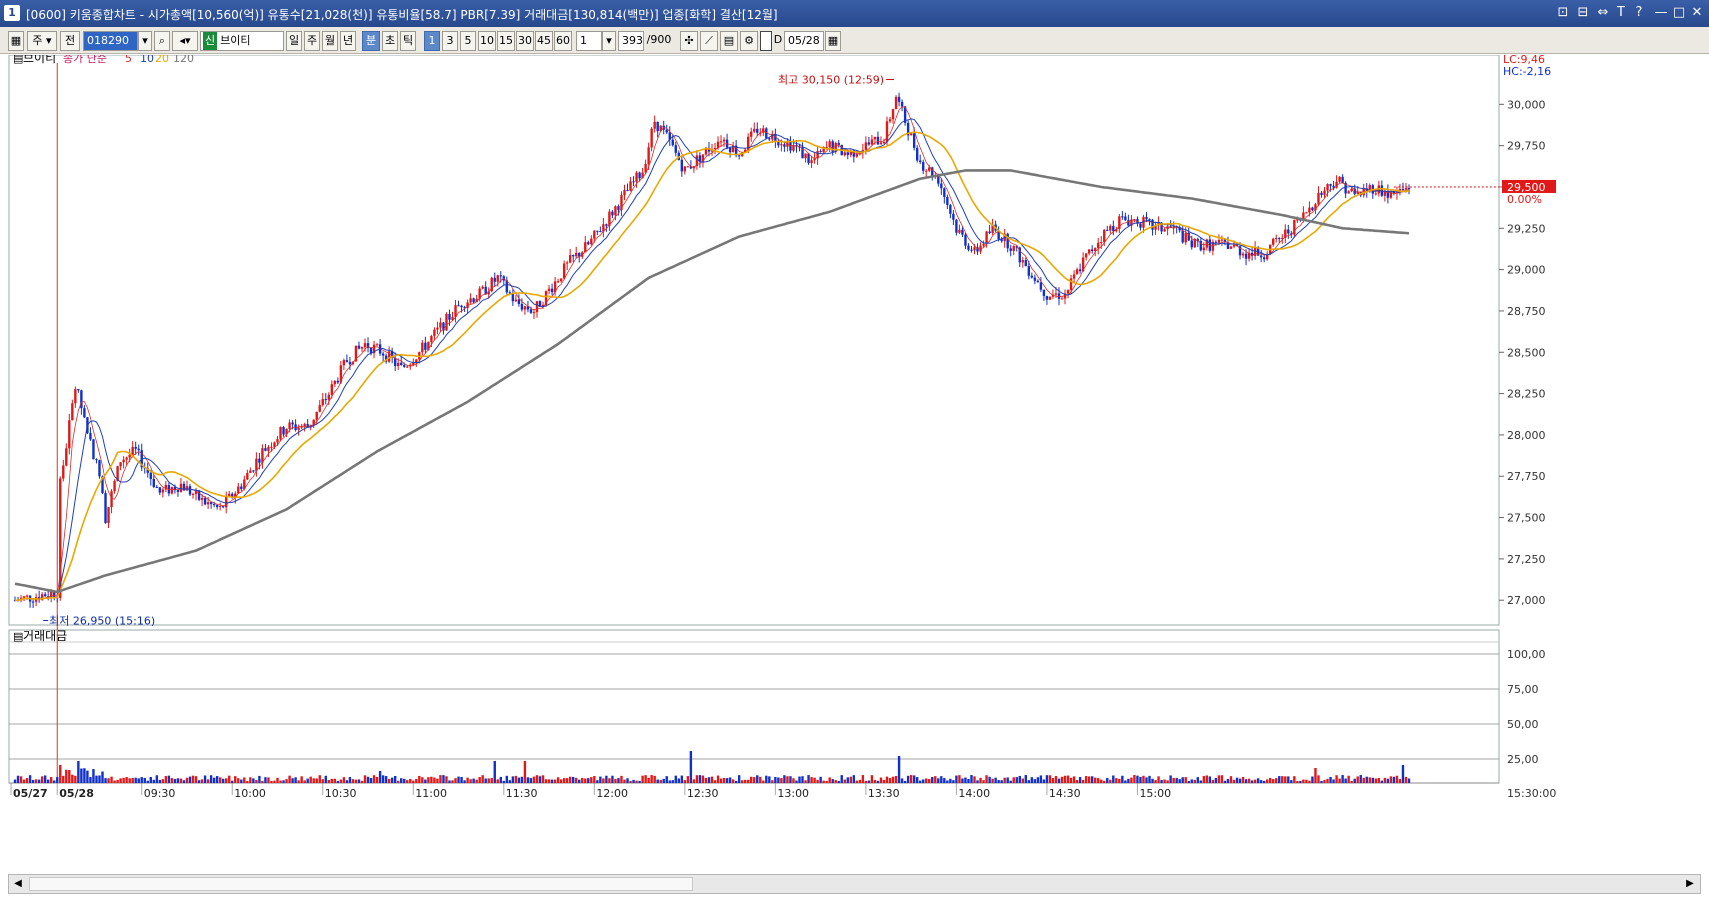 The height and width of the screenshot is (897, 1709). Describe the element at coordinates (1563, 13) in the screenshot. I see `window-icon-1: ⊡` at that location.